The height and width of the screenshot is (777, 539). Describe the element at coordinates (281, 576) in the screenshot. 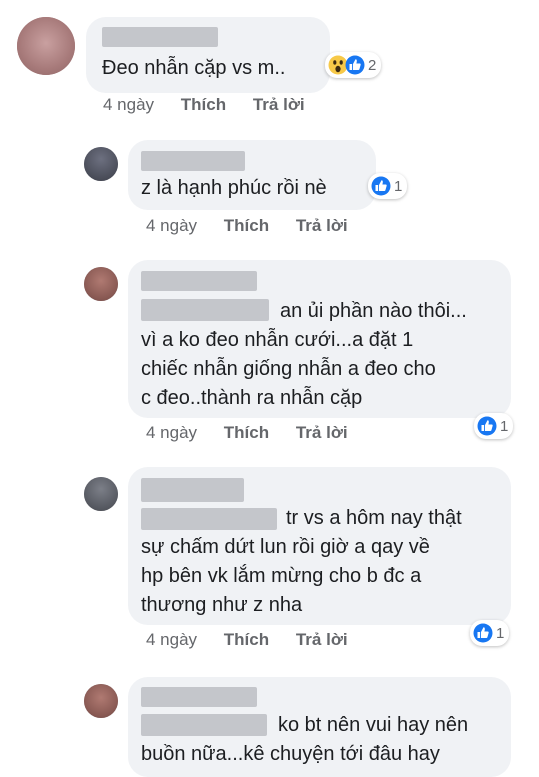

I see `reply-text-line: hp bên vk lắm mừng cho b đc a` at that location.